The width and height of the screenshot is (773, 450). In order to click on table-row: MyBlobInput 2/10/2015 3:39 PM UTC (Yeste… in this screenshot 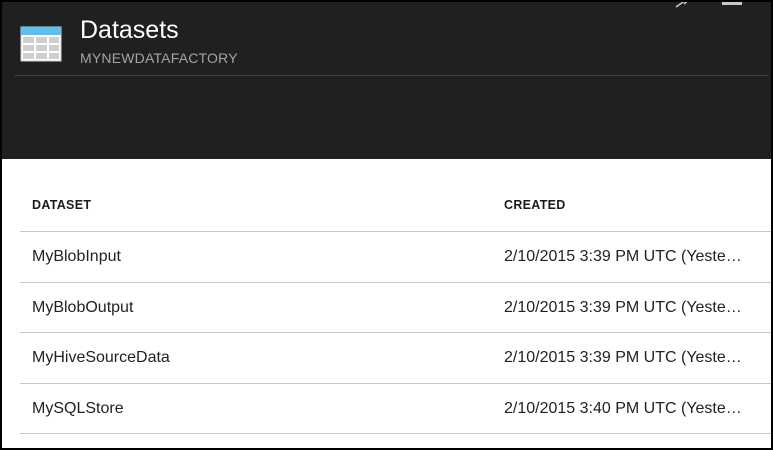, I will do `click(395, 257)`.